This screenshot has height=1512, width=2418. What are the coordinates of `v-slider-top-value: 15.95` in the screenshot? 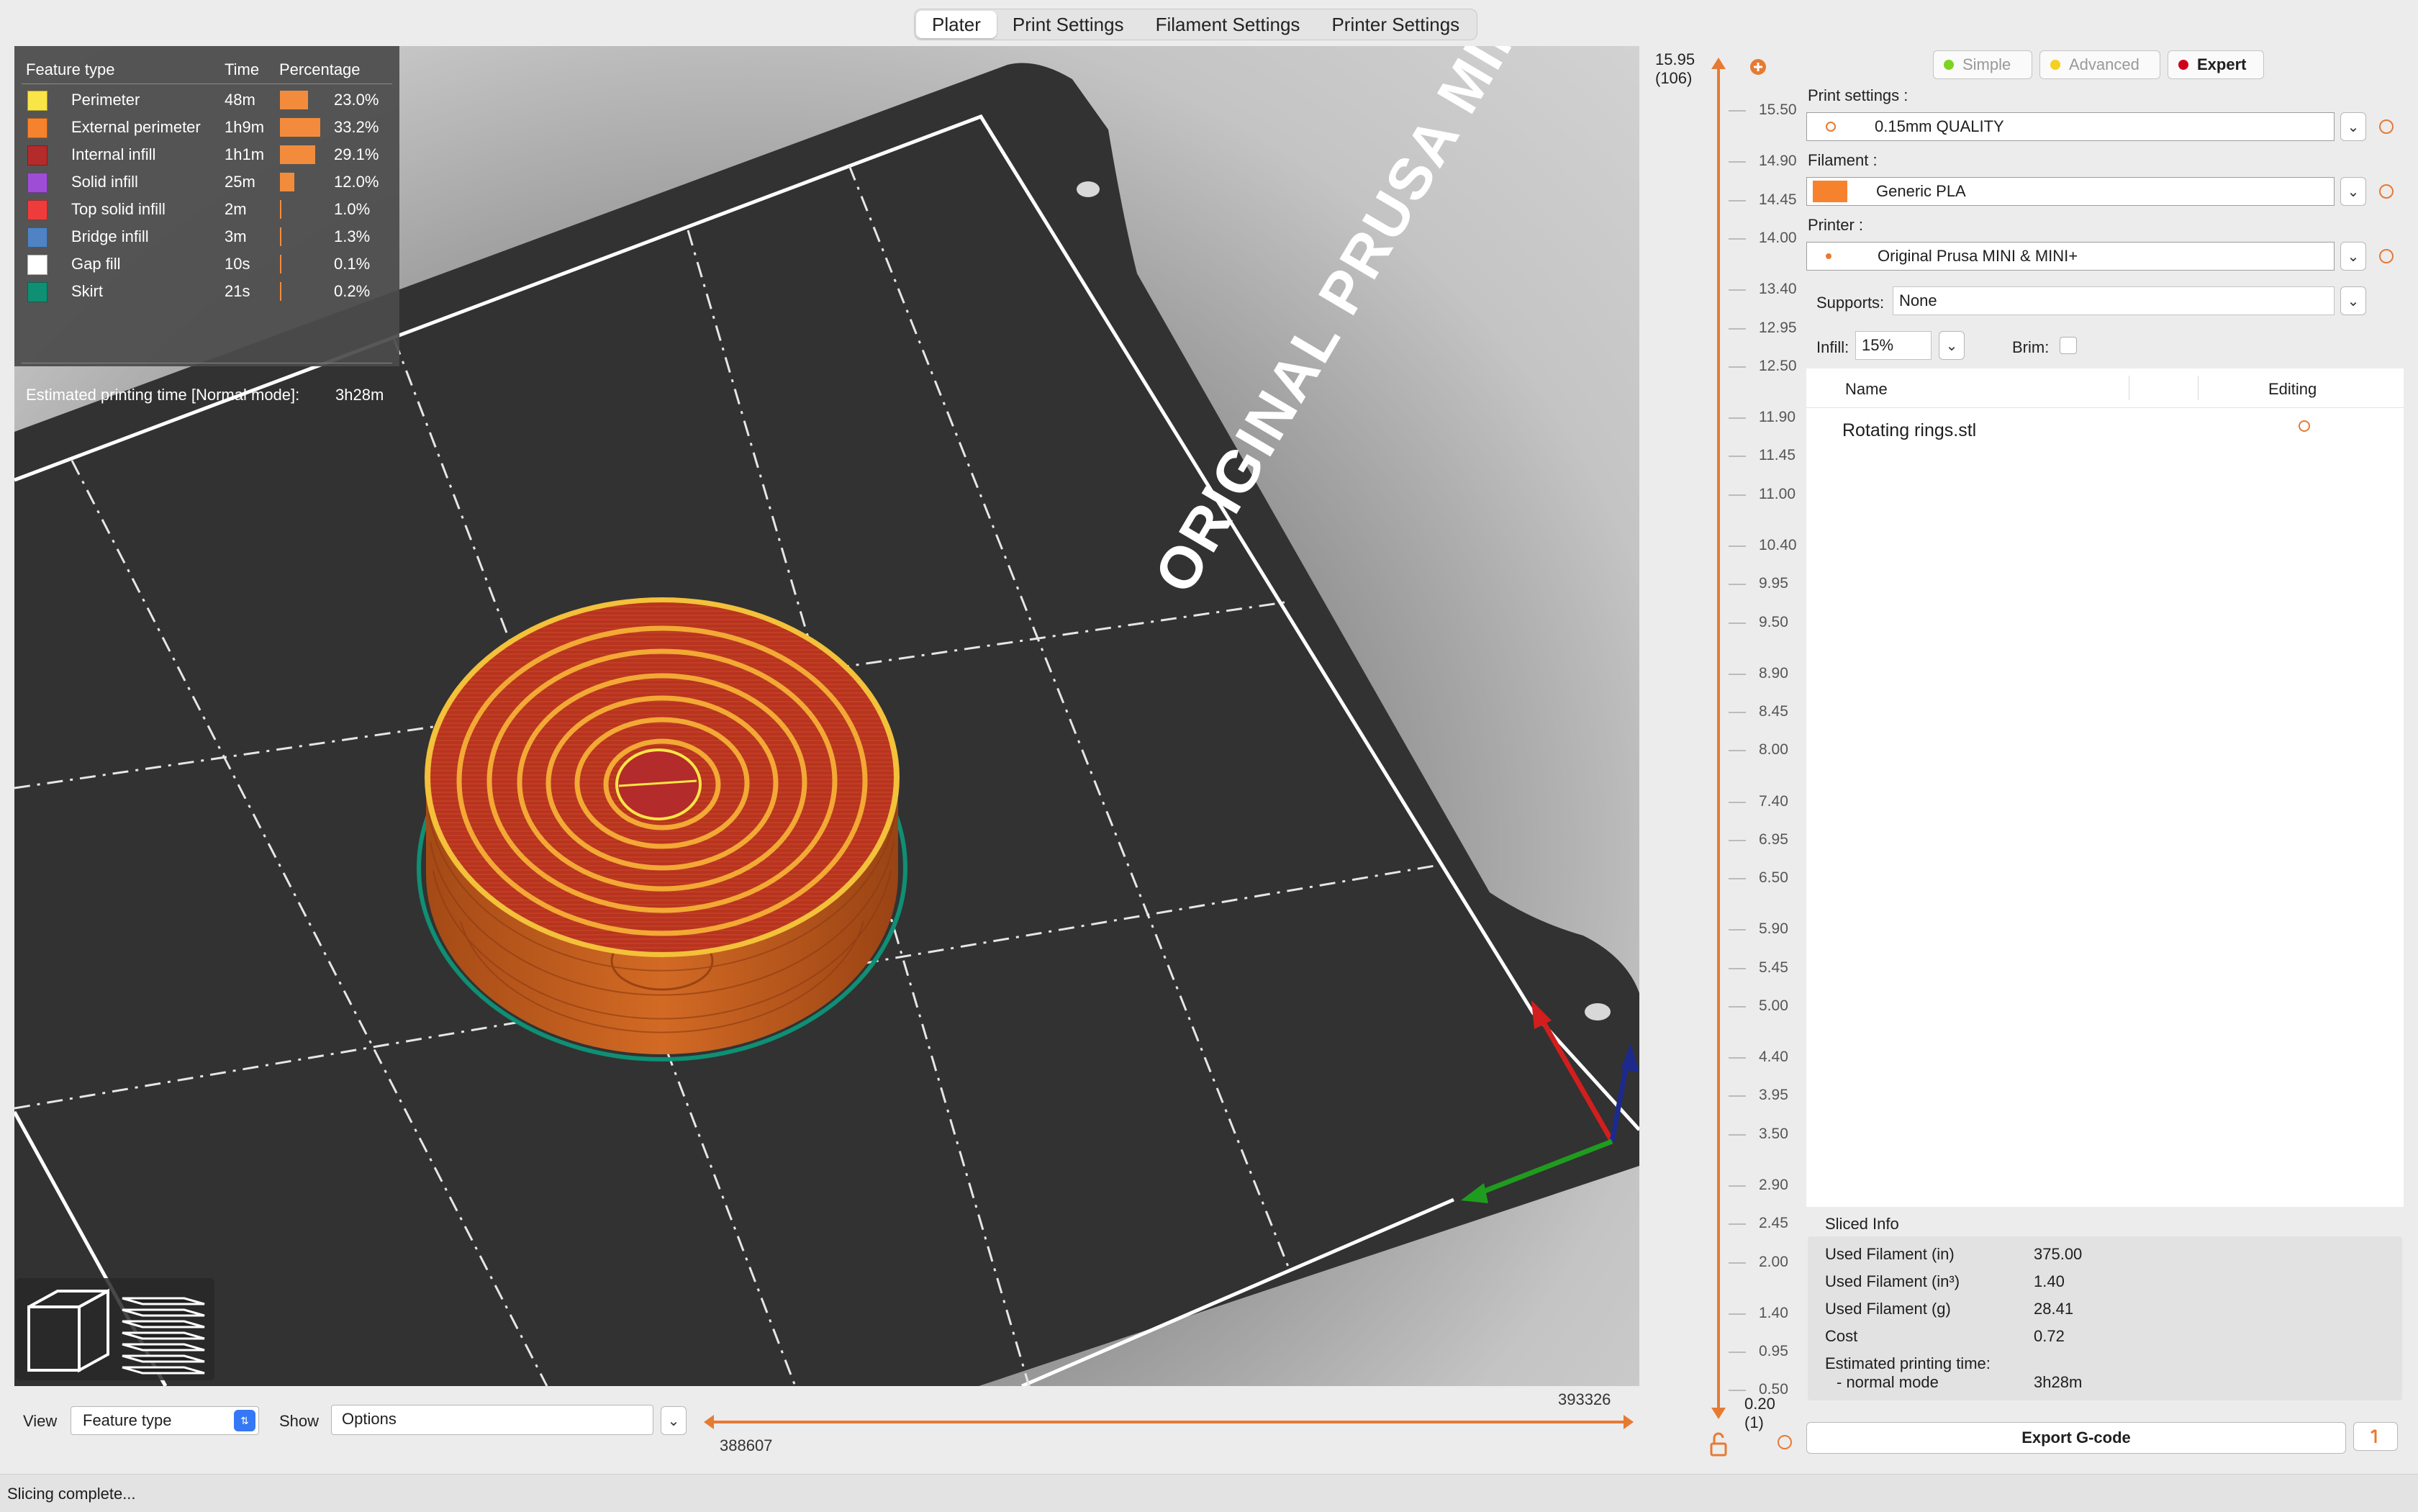 It's located at (1675, 59).